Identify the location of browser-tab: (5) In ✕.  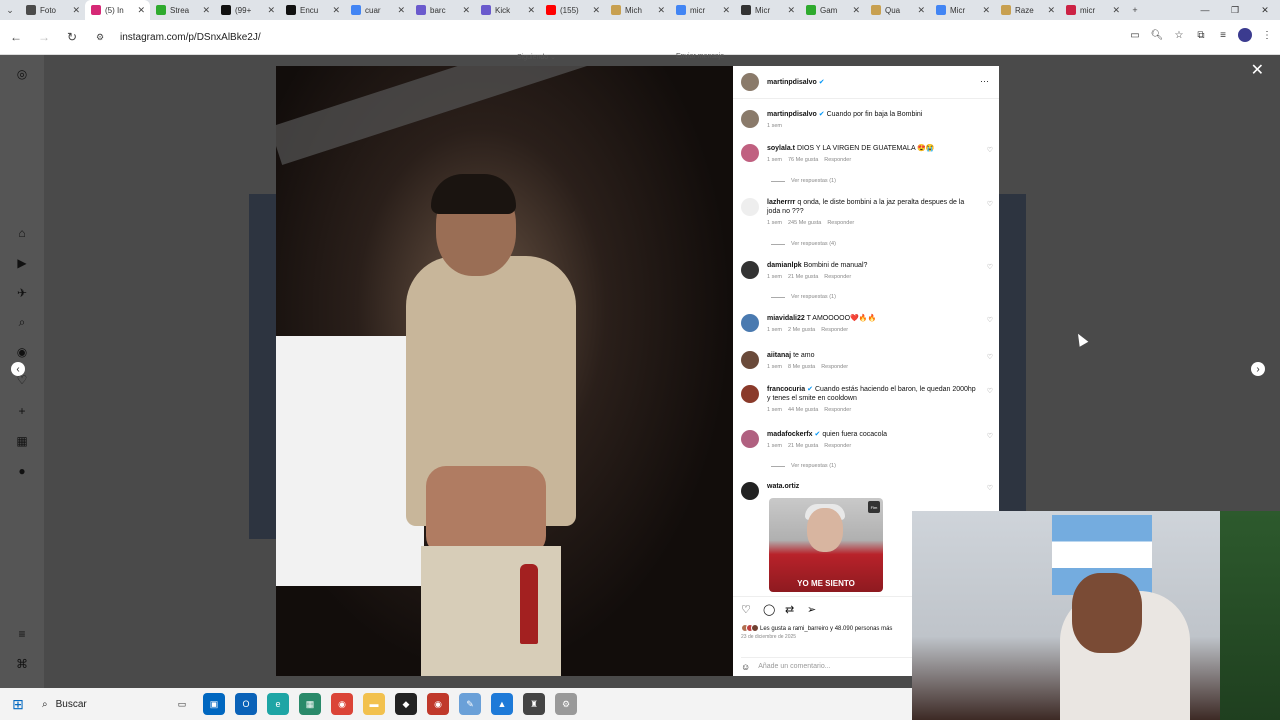
(117, 10).